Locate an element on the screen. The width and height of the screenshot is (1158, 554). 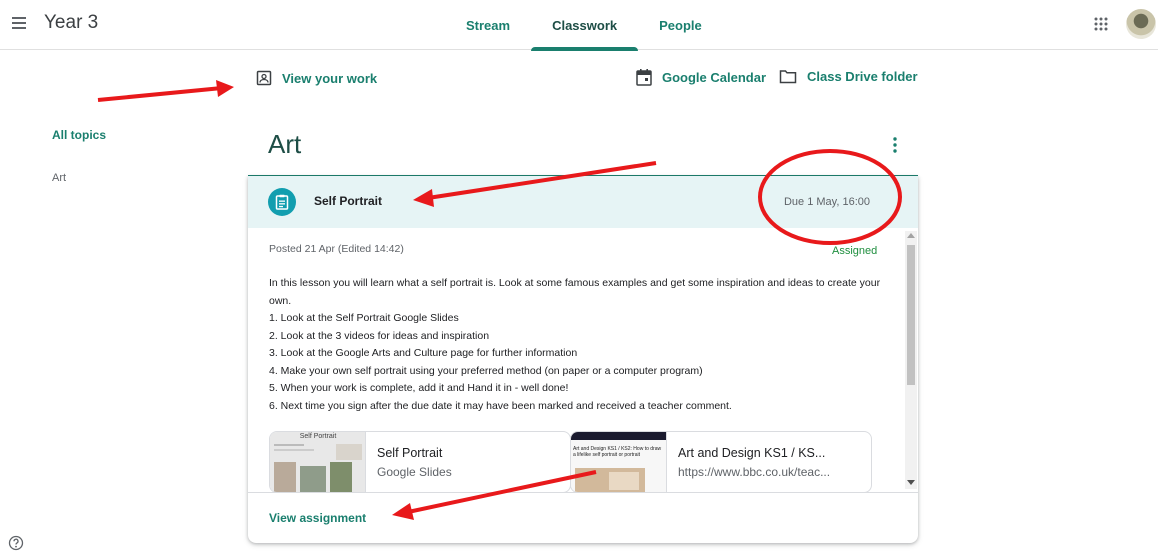
hamburger-menu-icon is located at coordinates (20, 23).